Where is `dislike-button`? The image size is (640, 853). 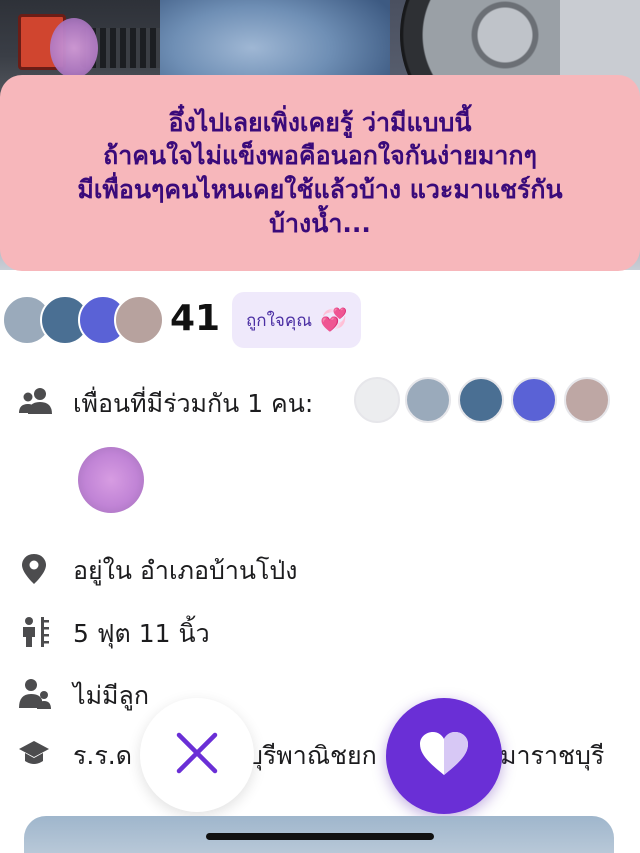 dislike-button is located at coordinates (197, 755).